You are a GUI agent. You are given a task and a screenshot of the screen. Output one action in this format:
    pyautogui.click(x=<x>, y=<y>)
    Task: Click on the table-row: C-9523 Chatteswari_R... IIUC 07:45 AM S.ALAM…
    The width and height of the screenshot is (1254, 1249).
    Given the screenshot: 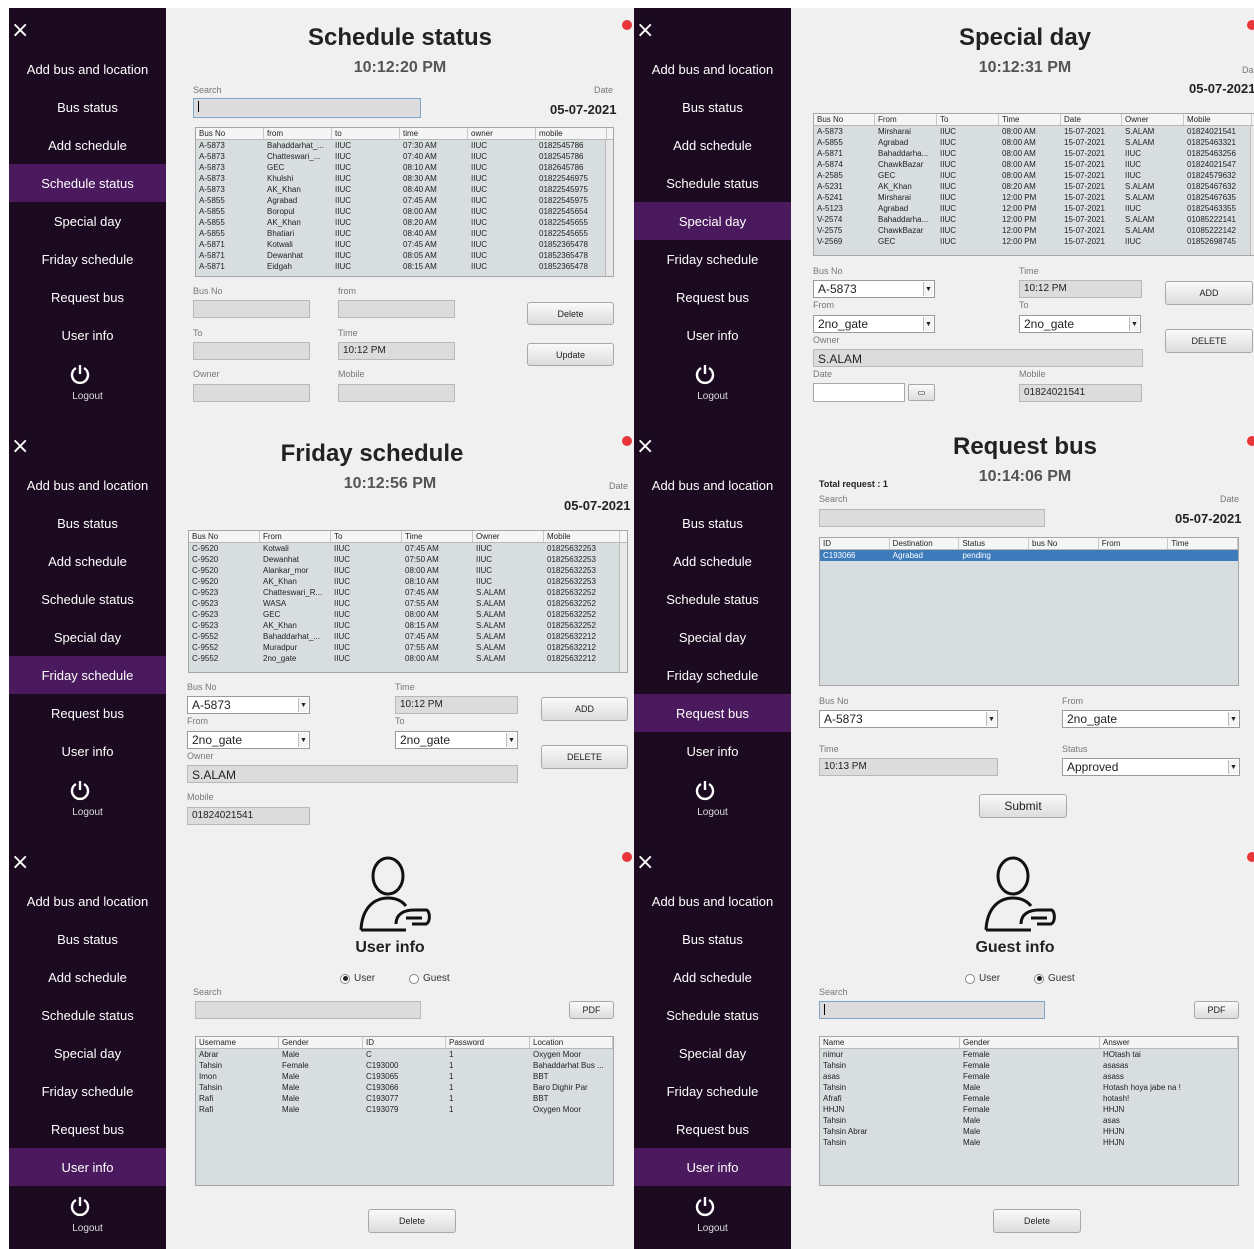 What is the action you would take?
    pyautogui.click(x=408, y=592)
    